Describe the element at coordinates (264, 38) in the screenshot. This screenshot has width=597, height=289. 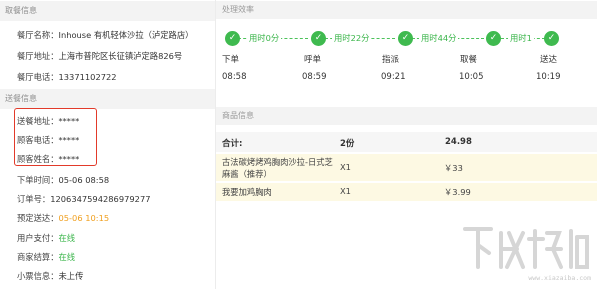
I see `timeline-duration: 用时0分` at that location.